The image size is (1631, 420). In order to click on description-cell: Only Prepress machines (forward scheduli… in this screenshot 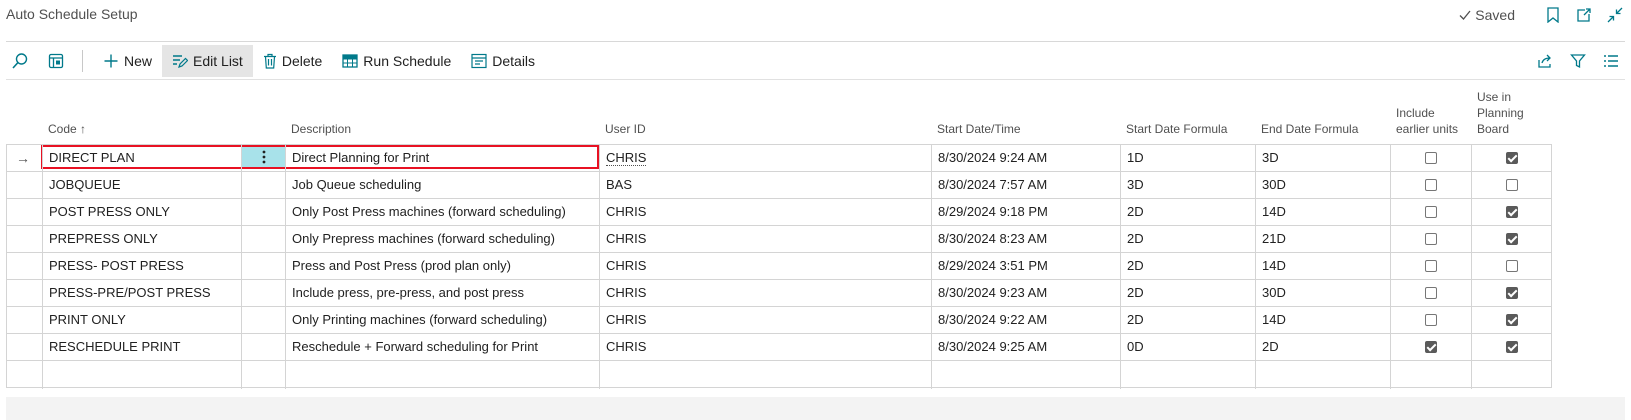, I will do `click(442, 239)`.